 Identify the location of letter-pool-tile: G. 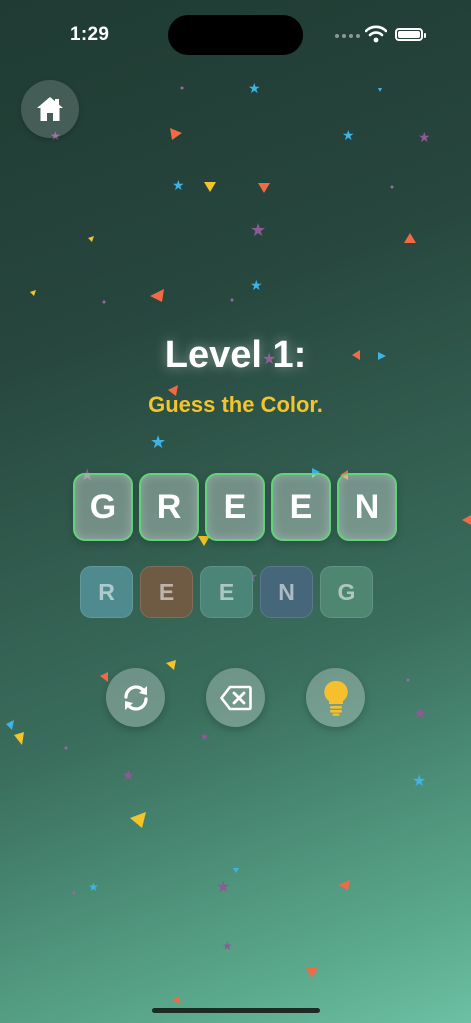
(346, 592).